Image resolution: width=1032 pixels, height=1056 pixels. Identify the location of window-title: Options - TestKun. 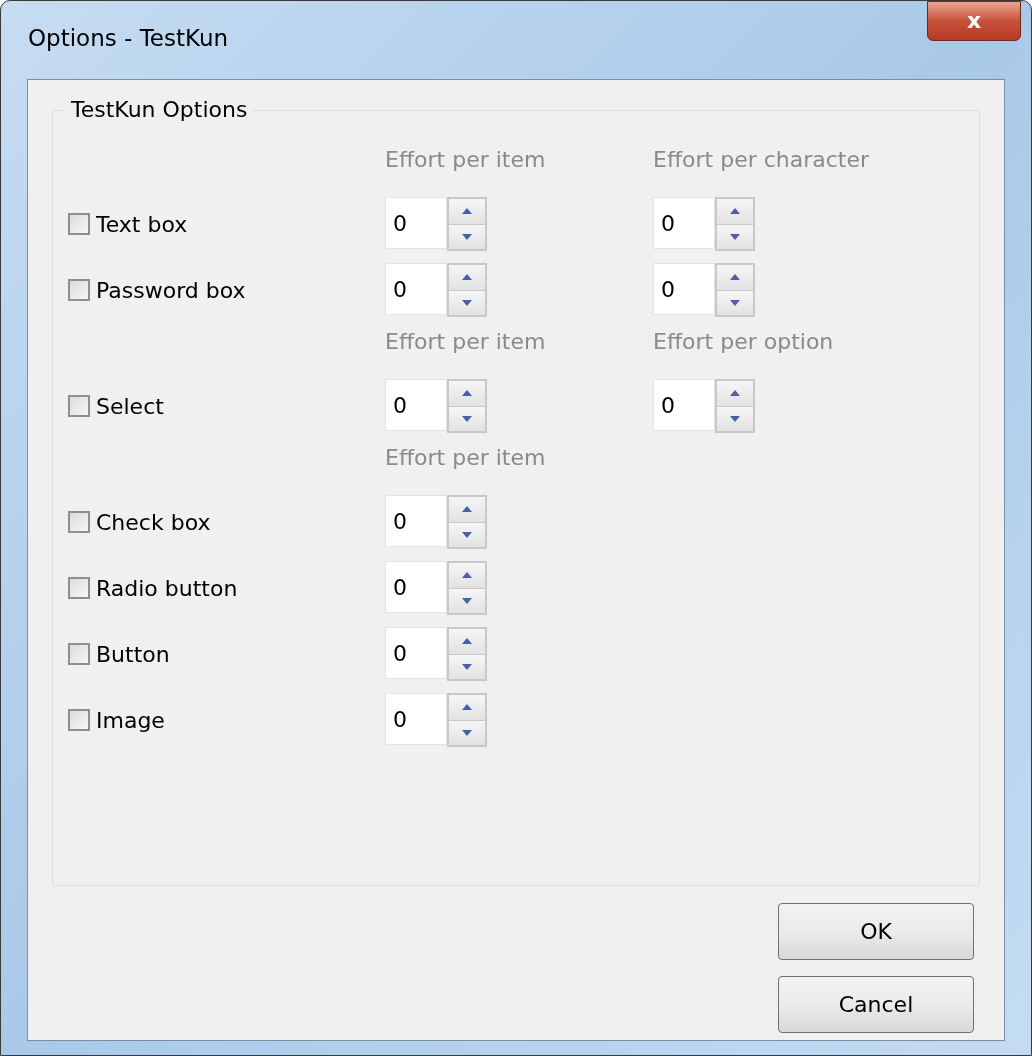
(128, 38).